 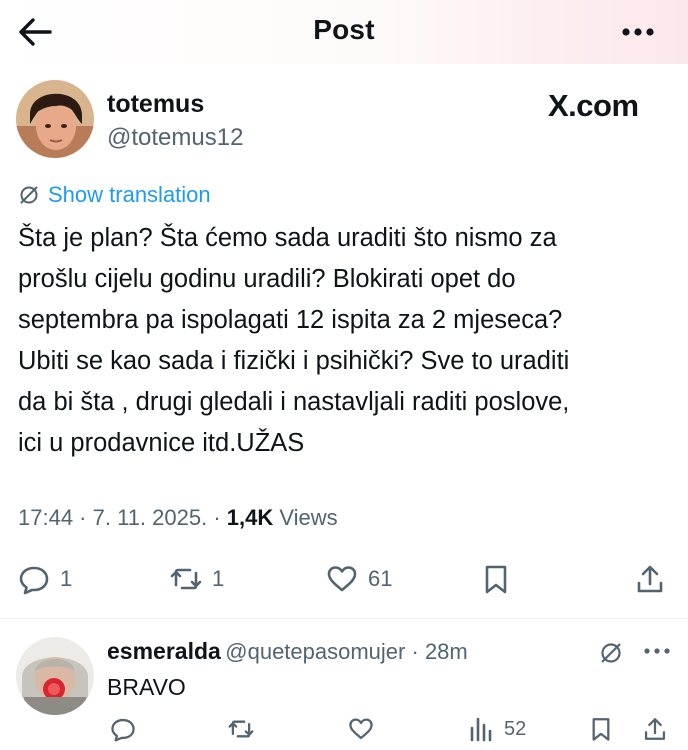 I want to click on reply-views-count: 52, so click(x=515, y=728).